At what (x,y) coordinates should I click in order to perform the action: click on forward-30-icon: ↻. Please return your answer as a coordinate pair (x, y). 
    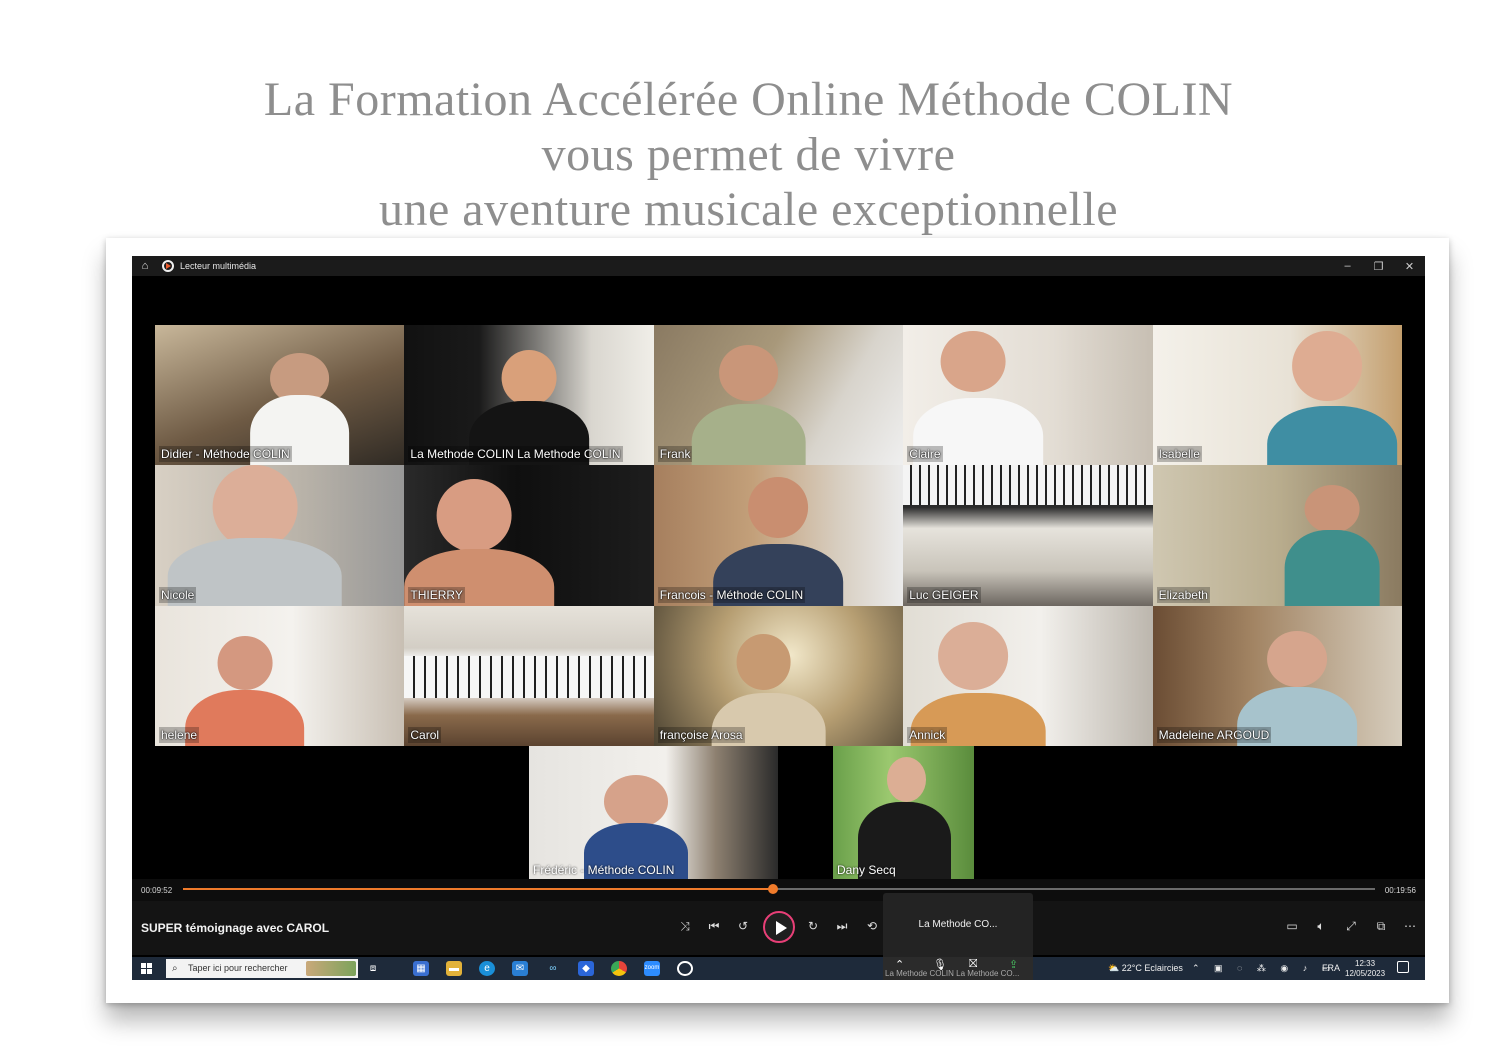
    Looking at the image, I should click on (813, 926).